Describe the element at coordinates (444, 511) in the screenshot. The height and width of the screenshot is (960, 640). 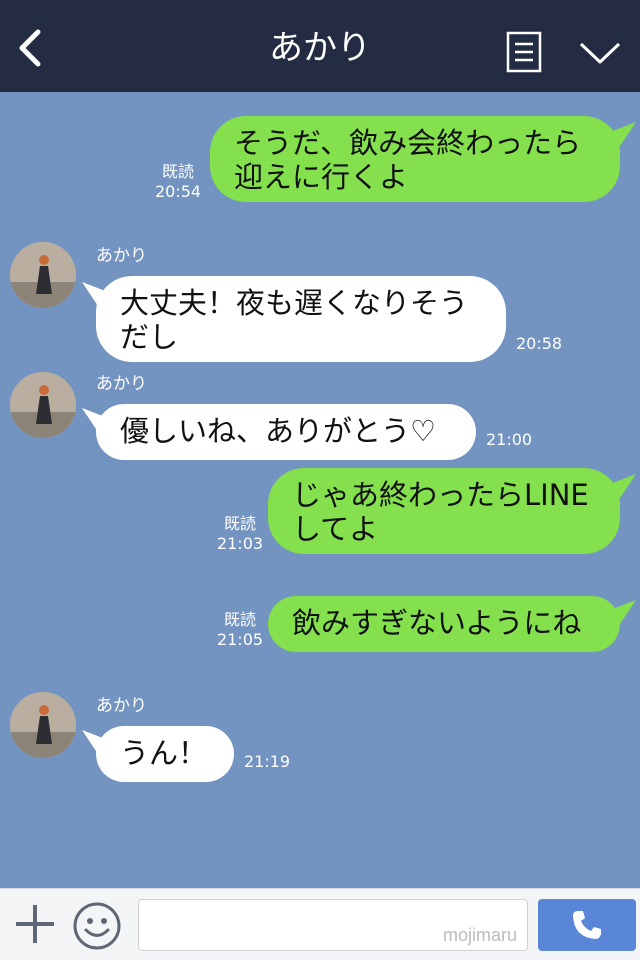
I see `sent-message-bubble: じゃあ終わったらLINE してよ` at that location.